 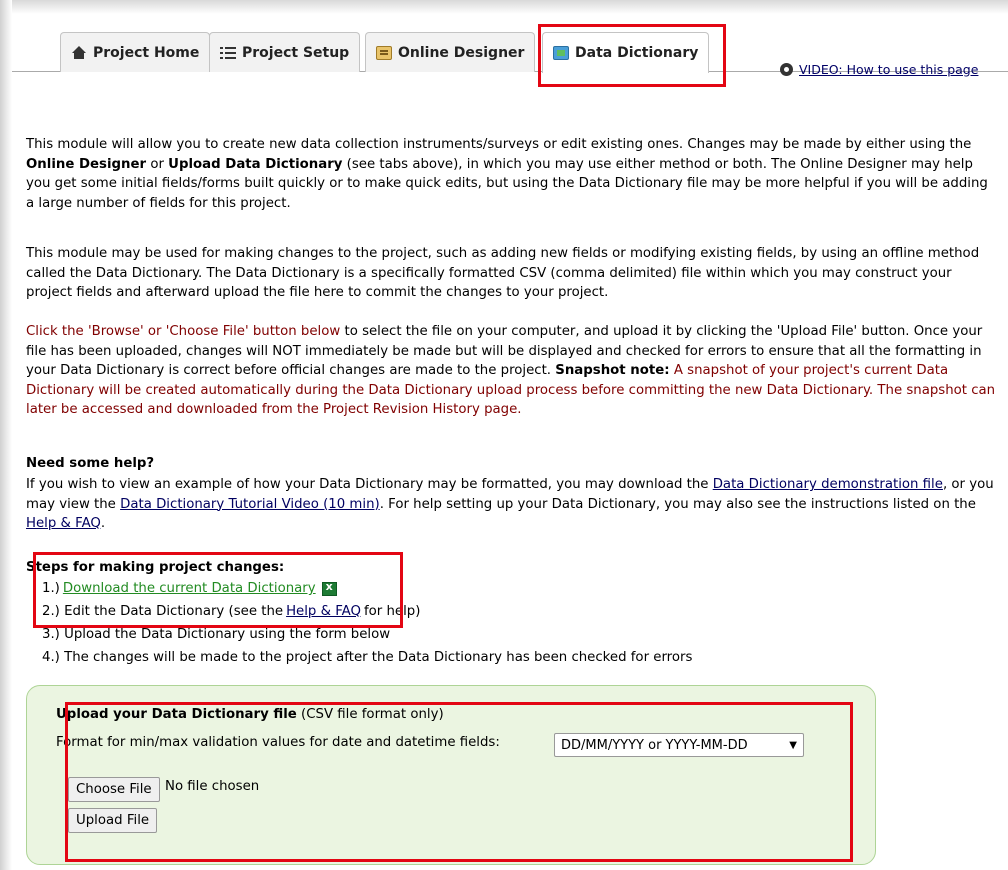 I want to click on help-faq-link: Help & FAQ, so click(x=63, y=523).